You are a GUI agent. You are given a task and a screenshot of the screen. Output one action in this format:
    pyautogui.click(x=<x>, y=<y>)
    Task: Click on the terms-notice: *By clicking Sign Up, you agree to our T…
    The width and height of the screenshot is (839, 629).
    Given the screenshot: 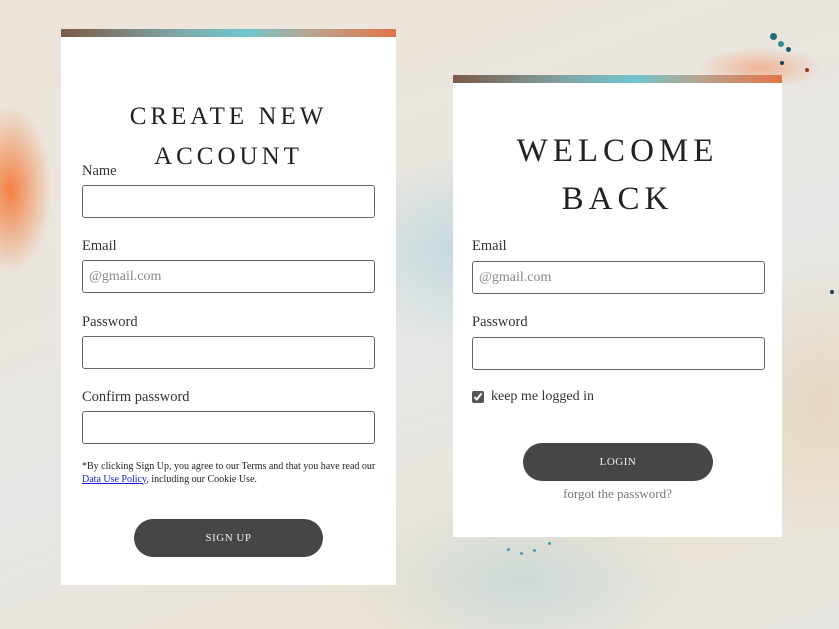 What is the action you would take?
    pyautogui.click(x=232, y=473)
    